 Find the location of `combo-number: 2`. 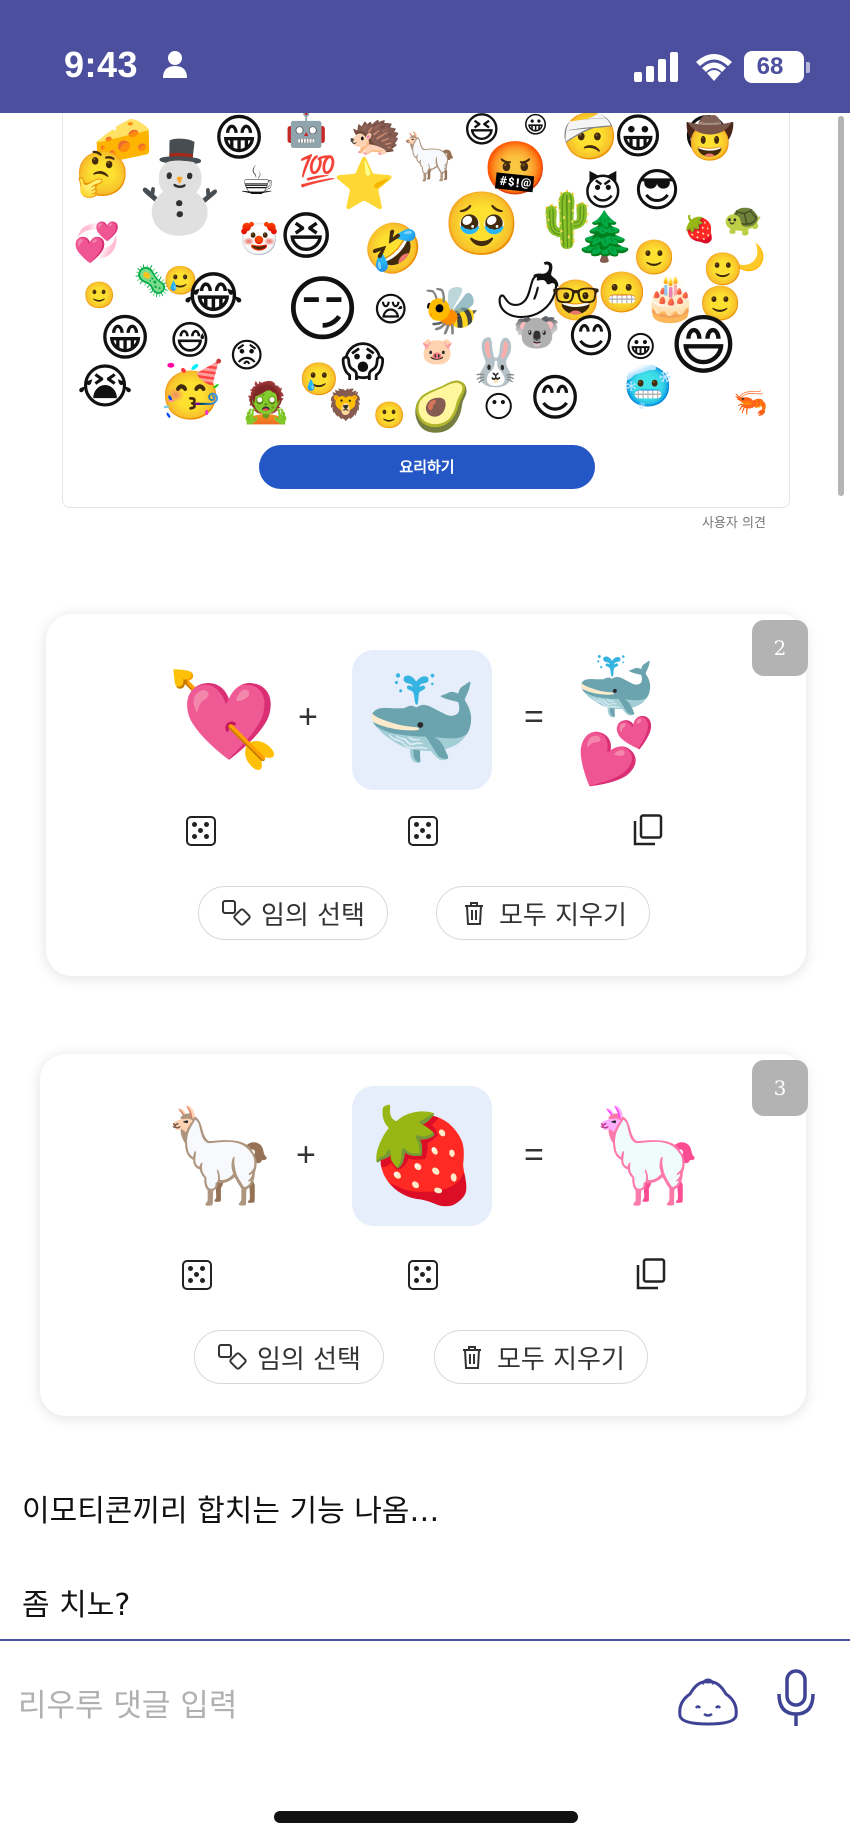

combo-number: 2 is located at coordinates (780, 648).